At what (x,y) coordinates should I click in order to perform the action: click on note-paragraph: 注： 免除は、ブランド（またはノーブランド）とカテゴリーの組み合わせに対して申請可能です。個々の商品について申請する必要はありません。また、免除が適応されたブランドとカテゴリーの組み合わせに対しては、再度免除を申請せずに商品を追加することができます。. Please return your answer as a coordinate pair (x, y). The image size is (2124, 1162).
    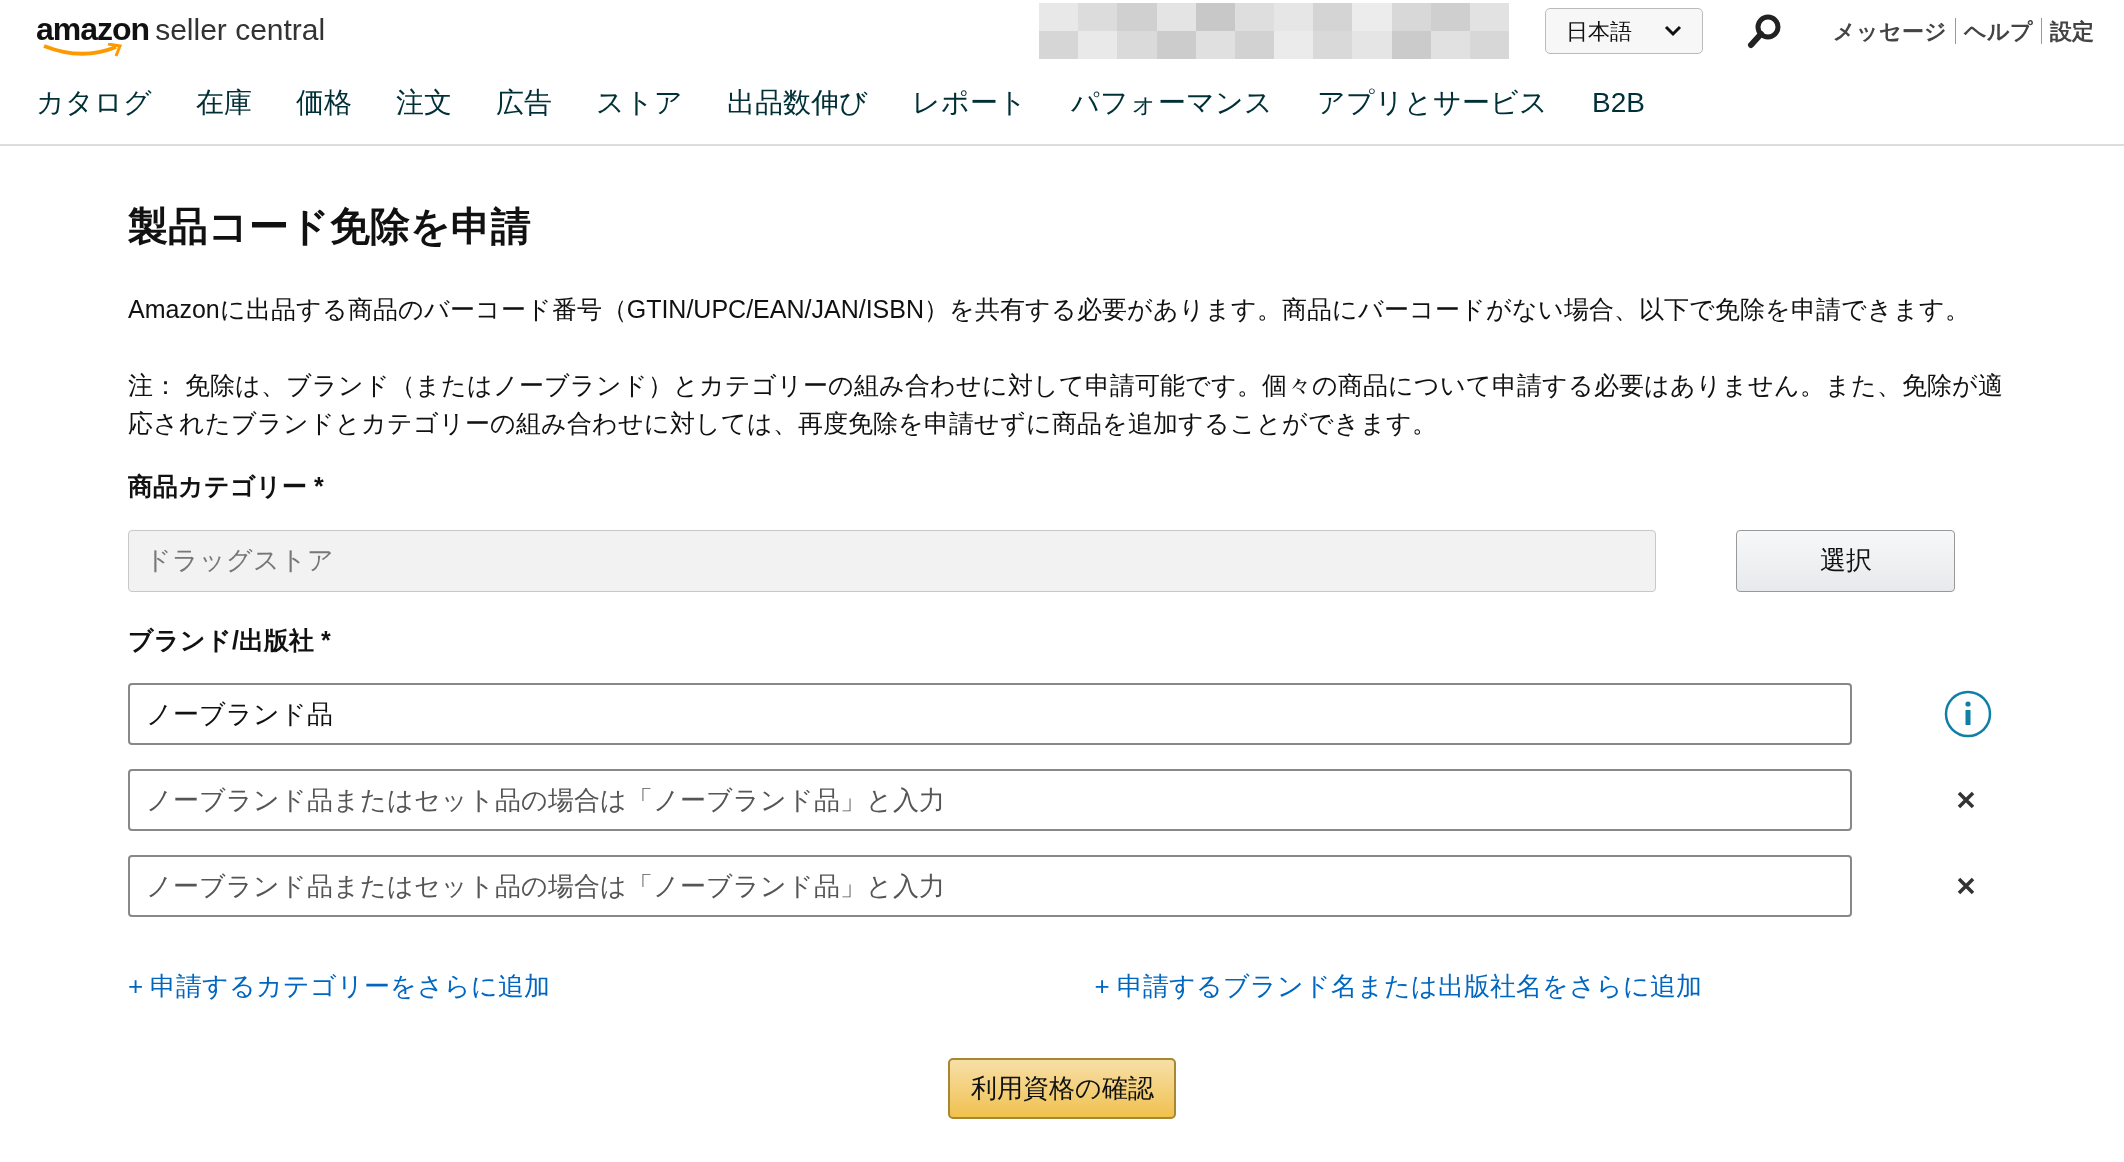
    Looking at the image, I should click on (1066, 404).